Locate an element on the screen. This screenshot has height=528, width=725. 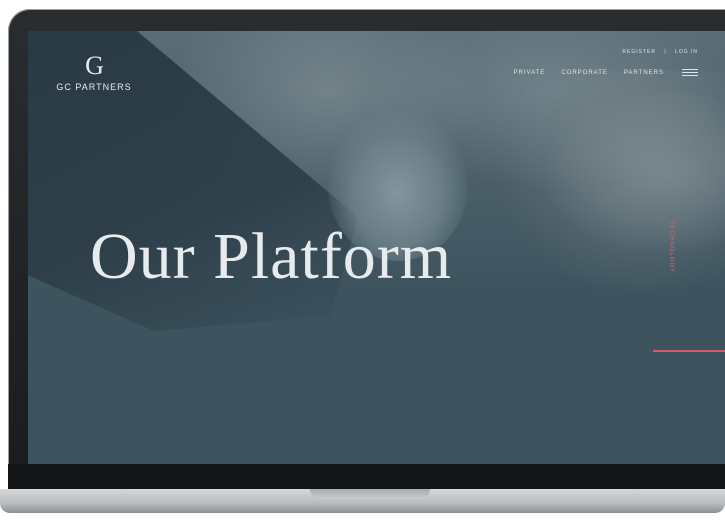
logo-text: GC PARTNERS is located at coordinates (94, 87).